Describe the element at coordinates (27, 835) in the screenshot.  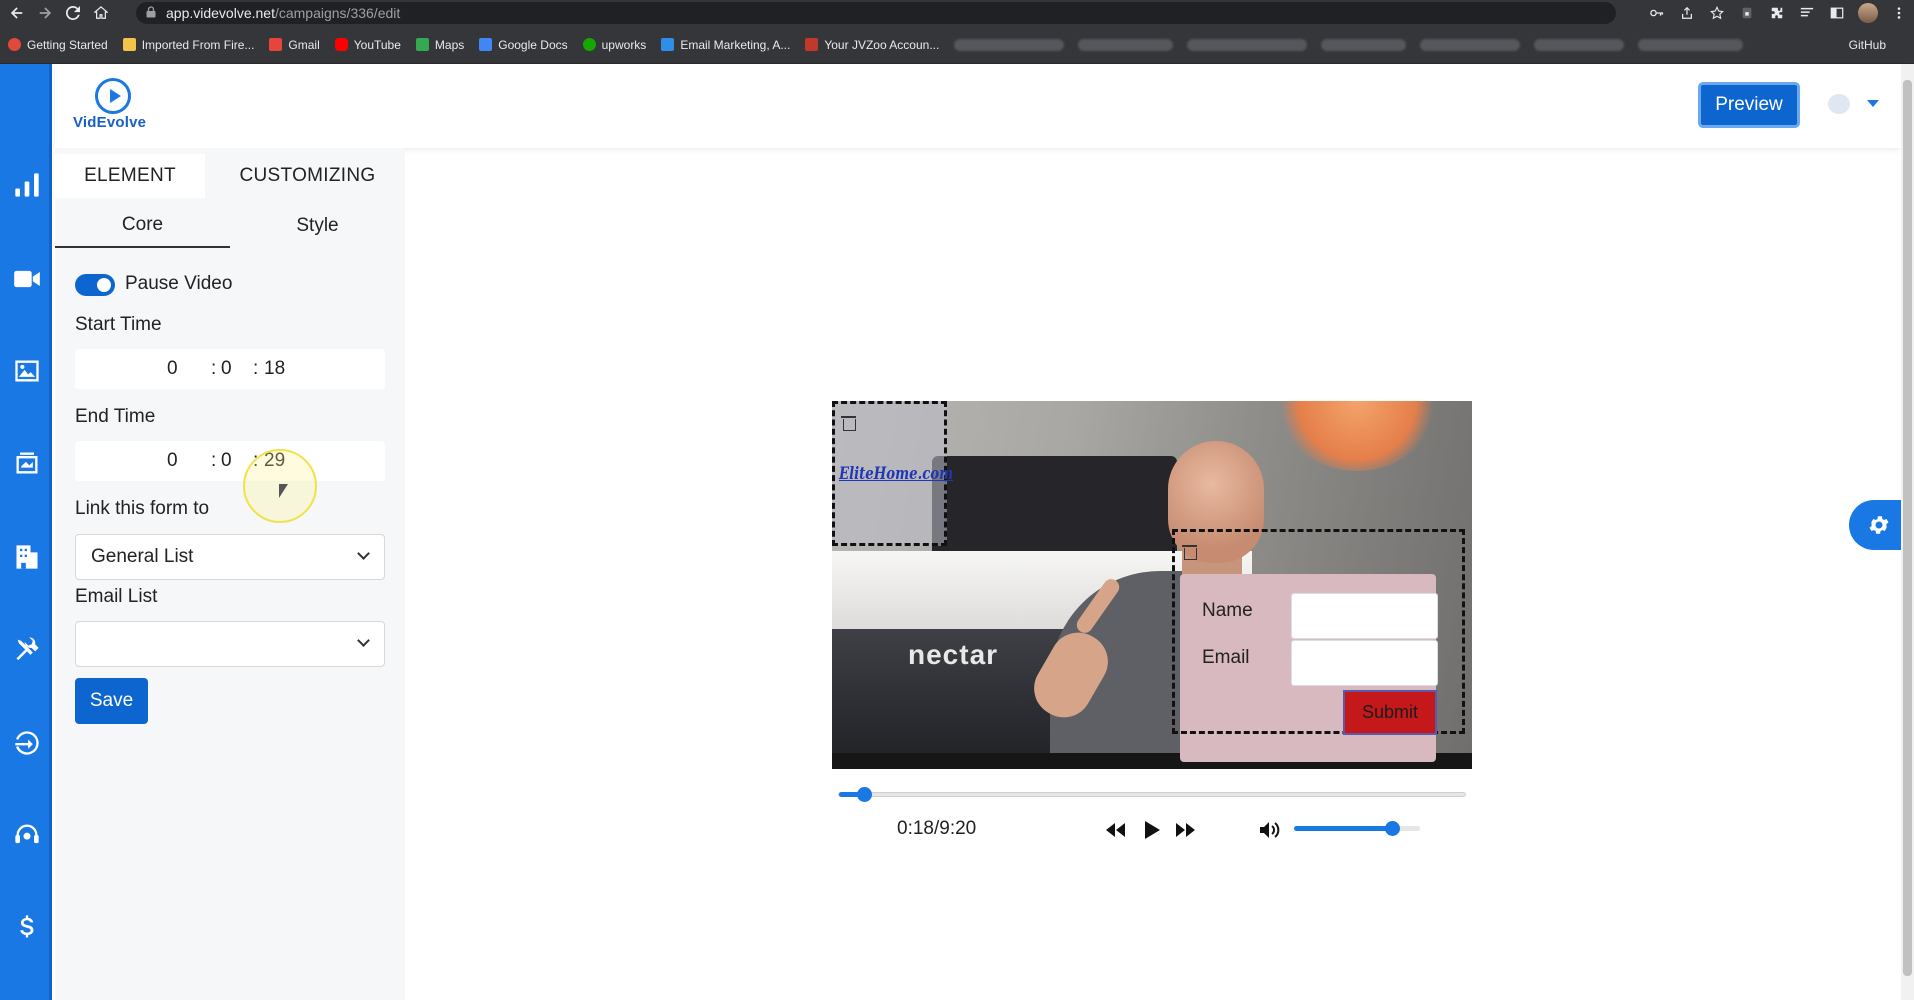
I see `support-icon` at that location.